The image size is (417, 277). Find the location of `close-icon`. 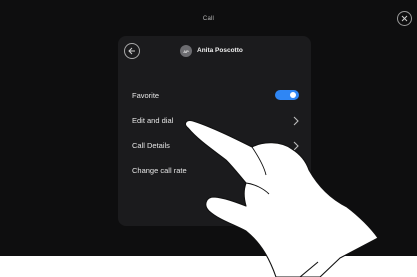

close-icon is located at coordinates (404, 18).